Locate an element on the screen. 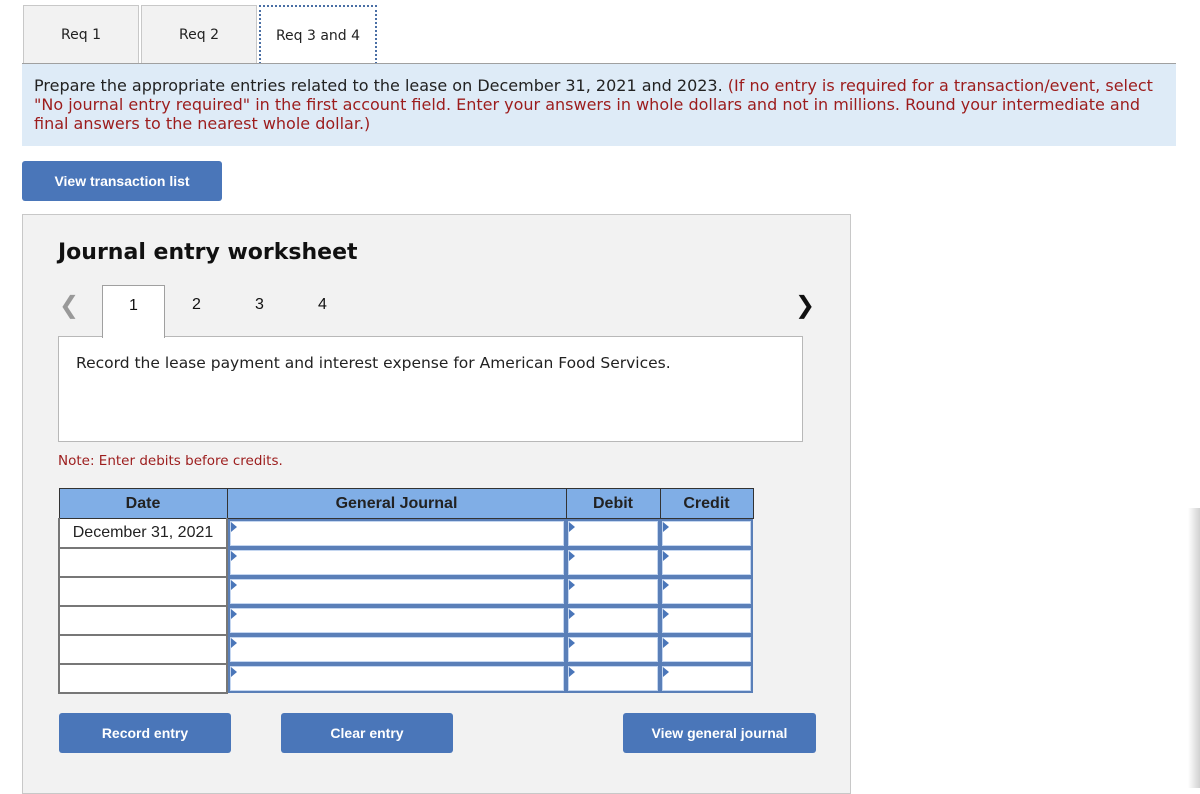  chevron-left-icon: ❮ is located at coordinates (69, 305).